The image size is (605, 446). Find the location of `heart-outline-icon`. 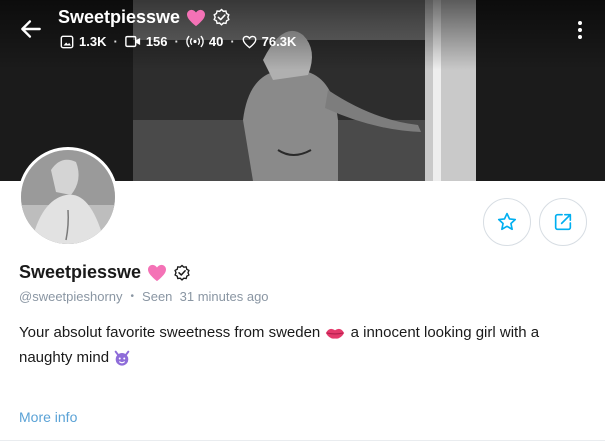

heart-outline-icon is located at coordinates (249, 41).